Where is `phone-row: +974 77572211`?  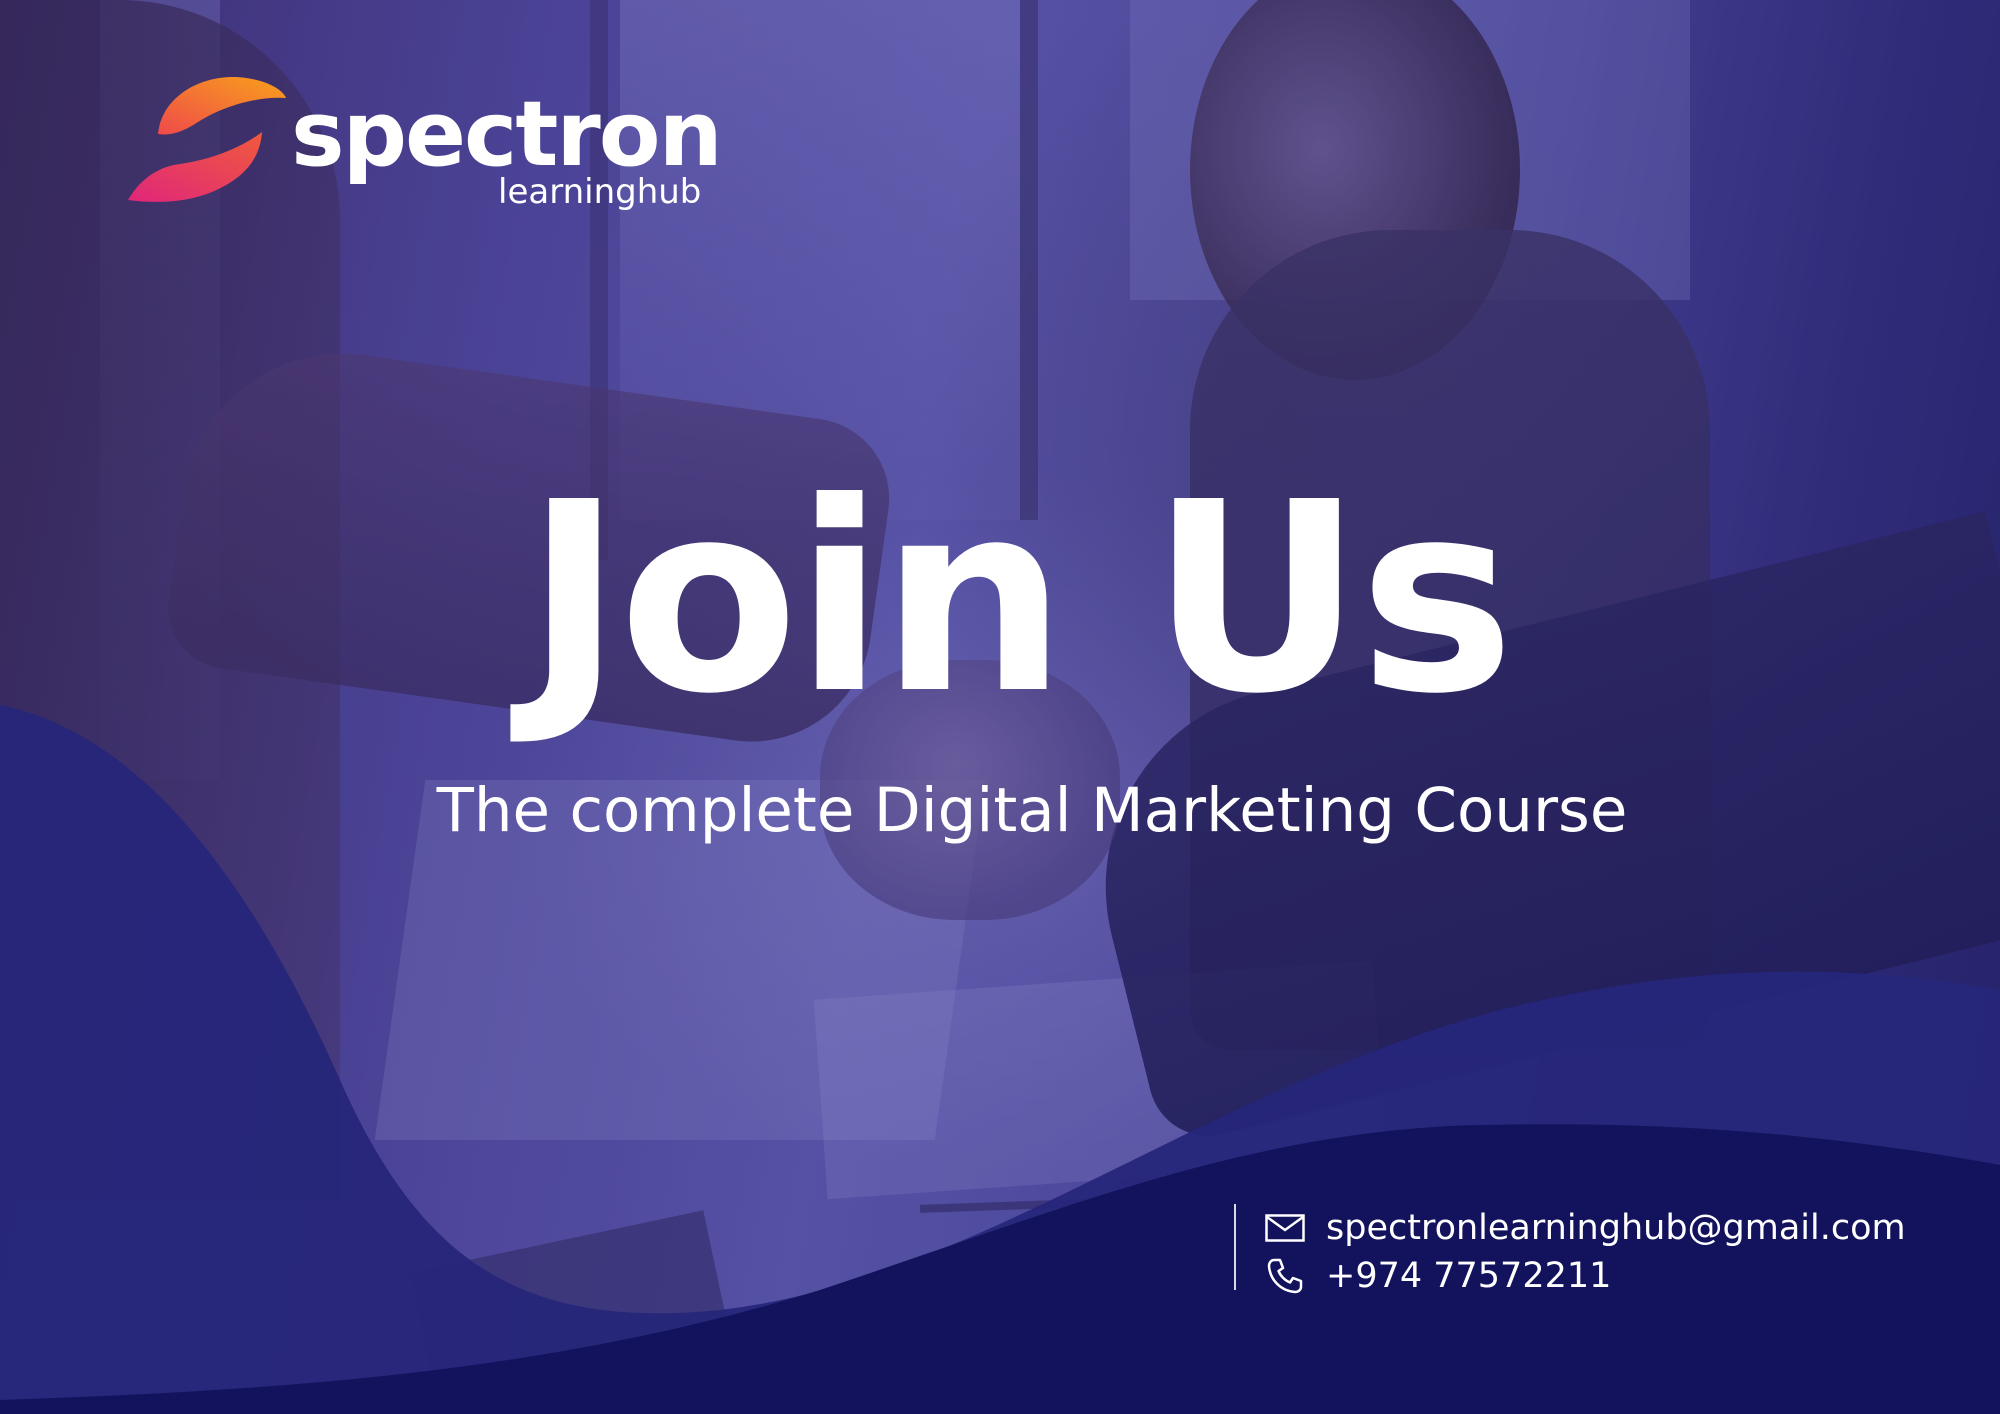 phone-row: +974 77572211 is located at coordinates (1585, 1276).